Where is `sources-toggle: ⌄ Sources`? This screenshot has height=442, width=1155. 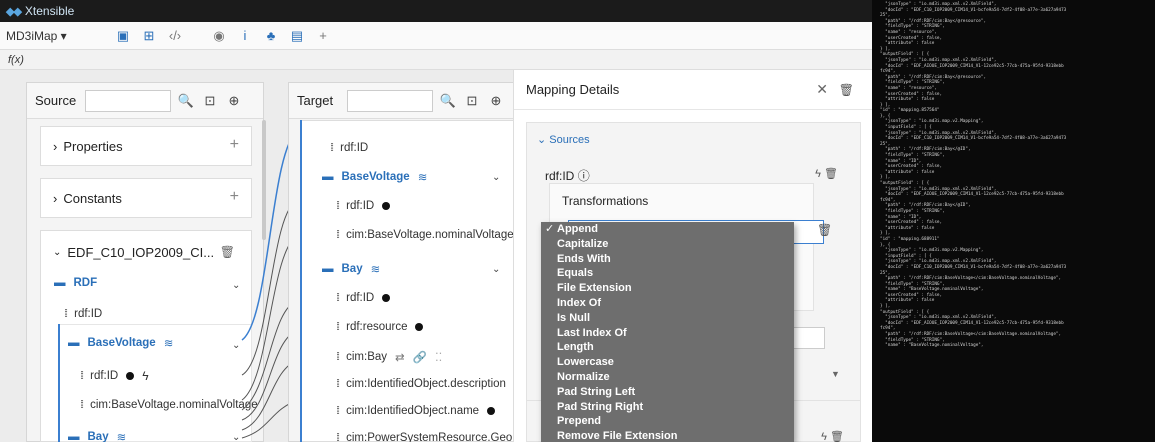 sources-toggle: ⌄ Sources is located at coordinates (563, 139).